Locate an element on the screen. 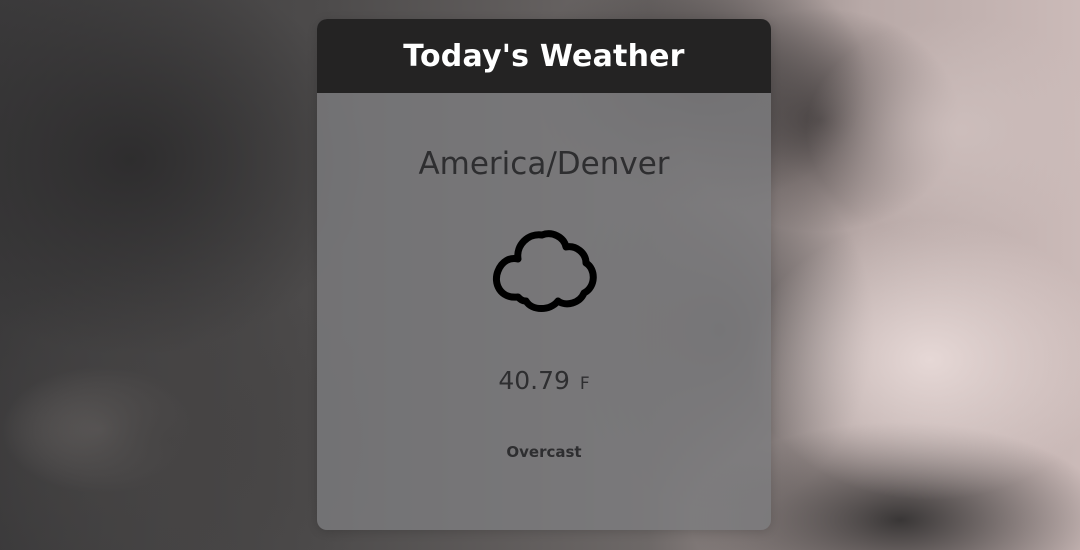 This screenshot has height=550, width=1080. card-header: Today's Weather is located at coordinates (544, 56).